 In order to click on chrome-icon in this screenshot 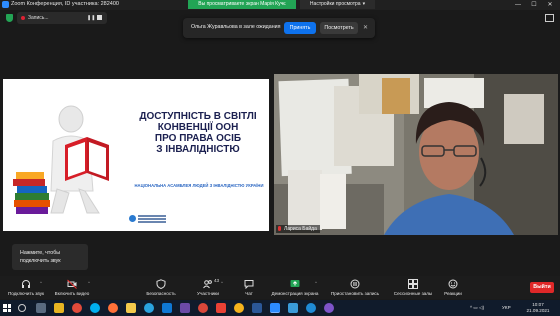, I will do `click(77, 308)`.